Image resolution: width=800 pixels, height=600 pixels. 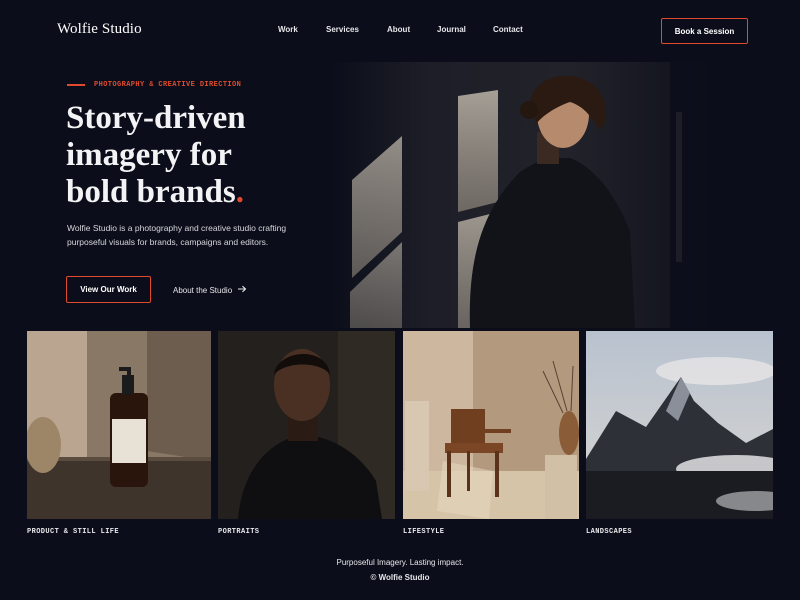 What do you see at coordinates (108, 289) in the screenshot?
I see `view-work-button: View Our Work` at bounding box center [108, 289].